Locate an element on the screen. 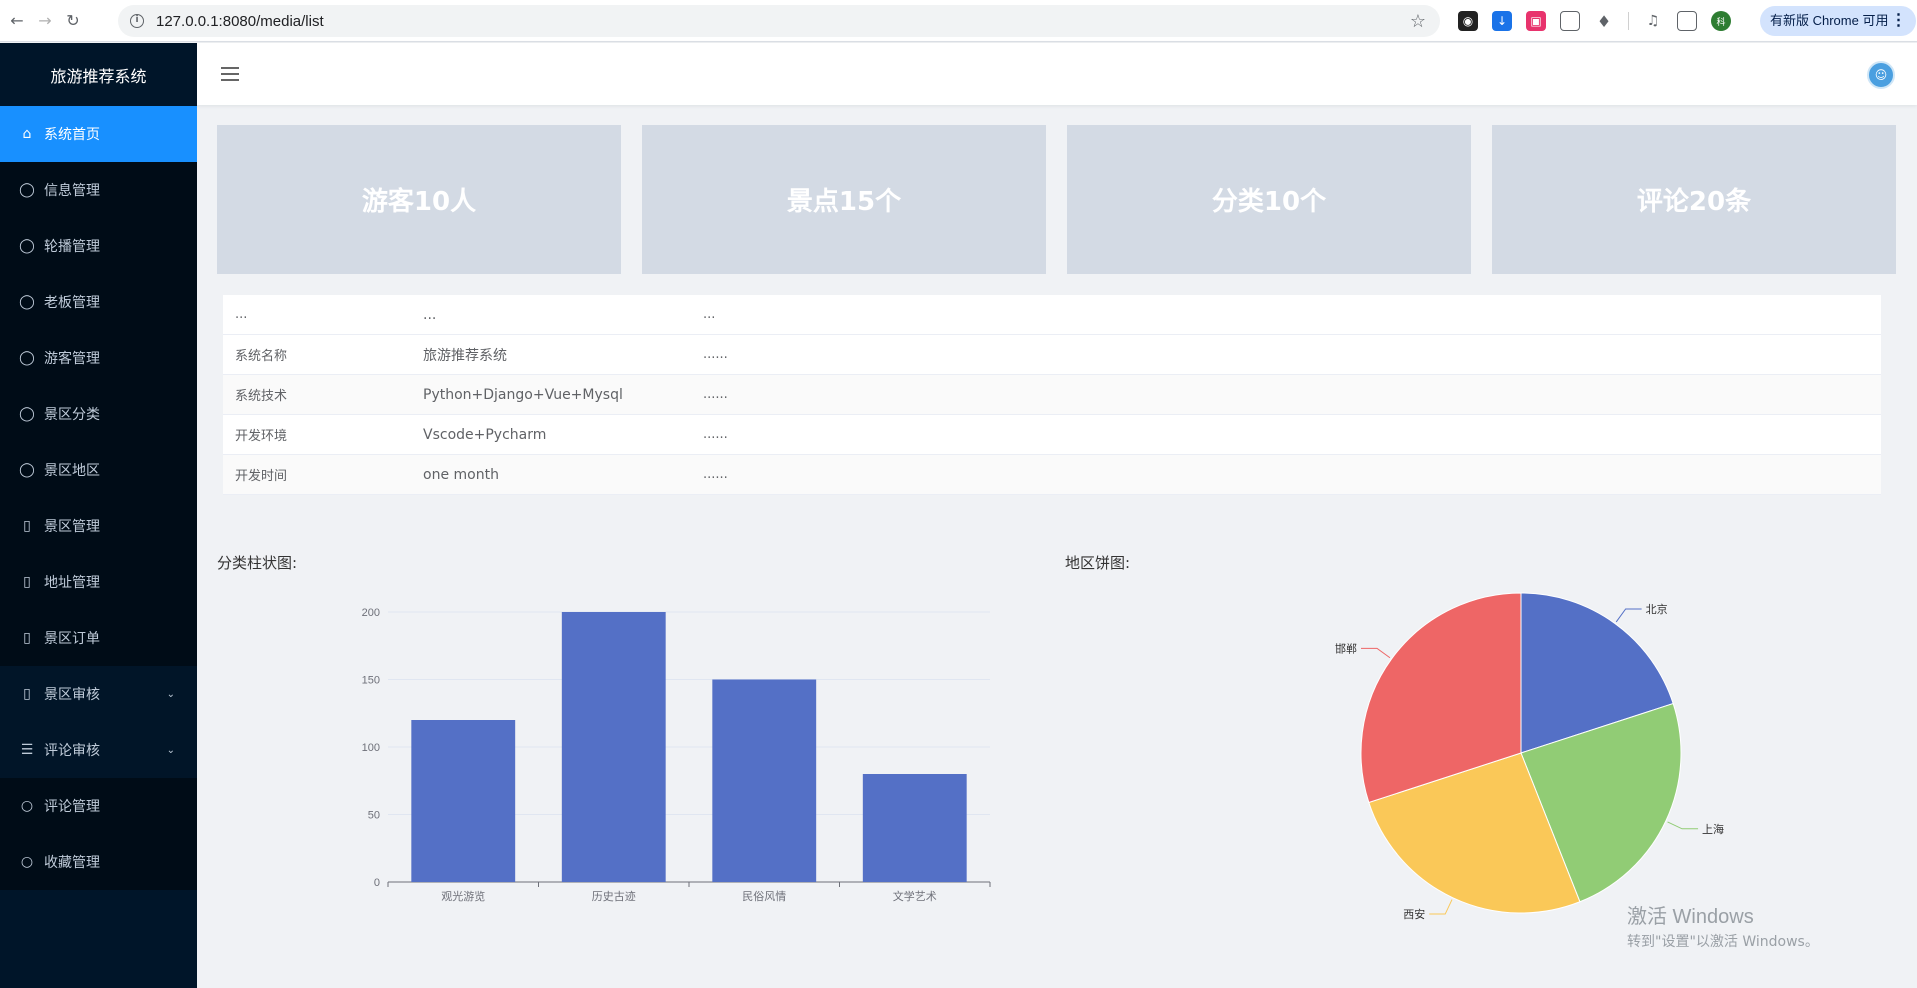 This screenshot has height=988, width=1917. sidebar-item: ▯ 景区订单 is located at coordinates (98, 638).